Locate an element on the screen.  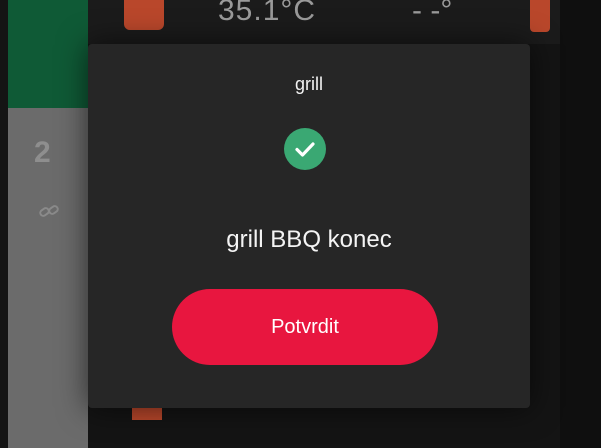
link-icon is located at coordinates (49, 211).